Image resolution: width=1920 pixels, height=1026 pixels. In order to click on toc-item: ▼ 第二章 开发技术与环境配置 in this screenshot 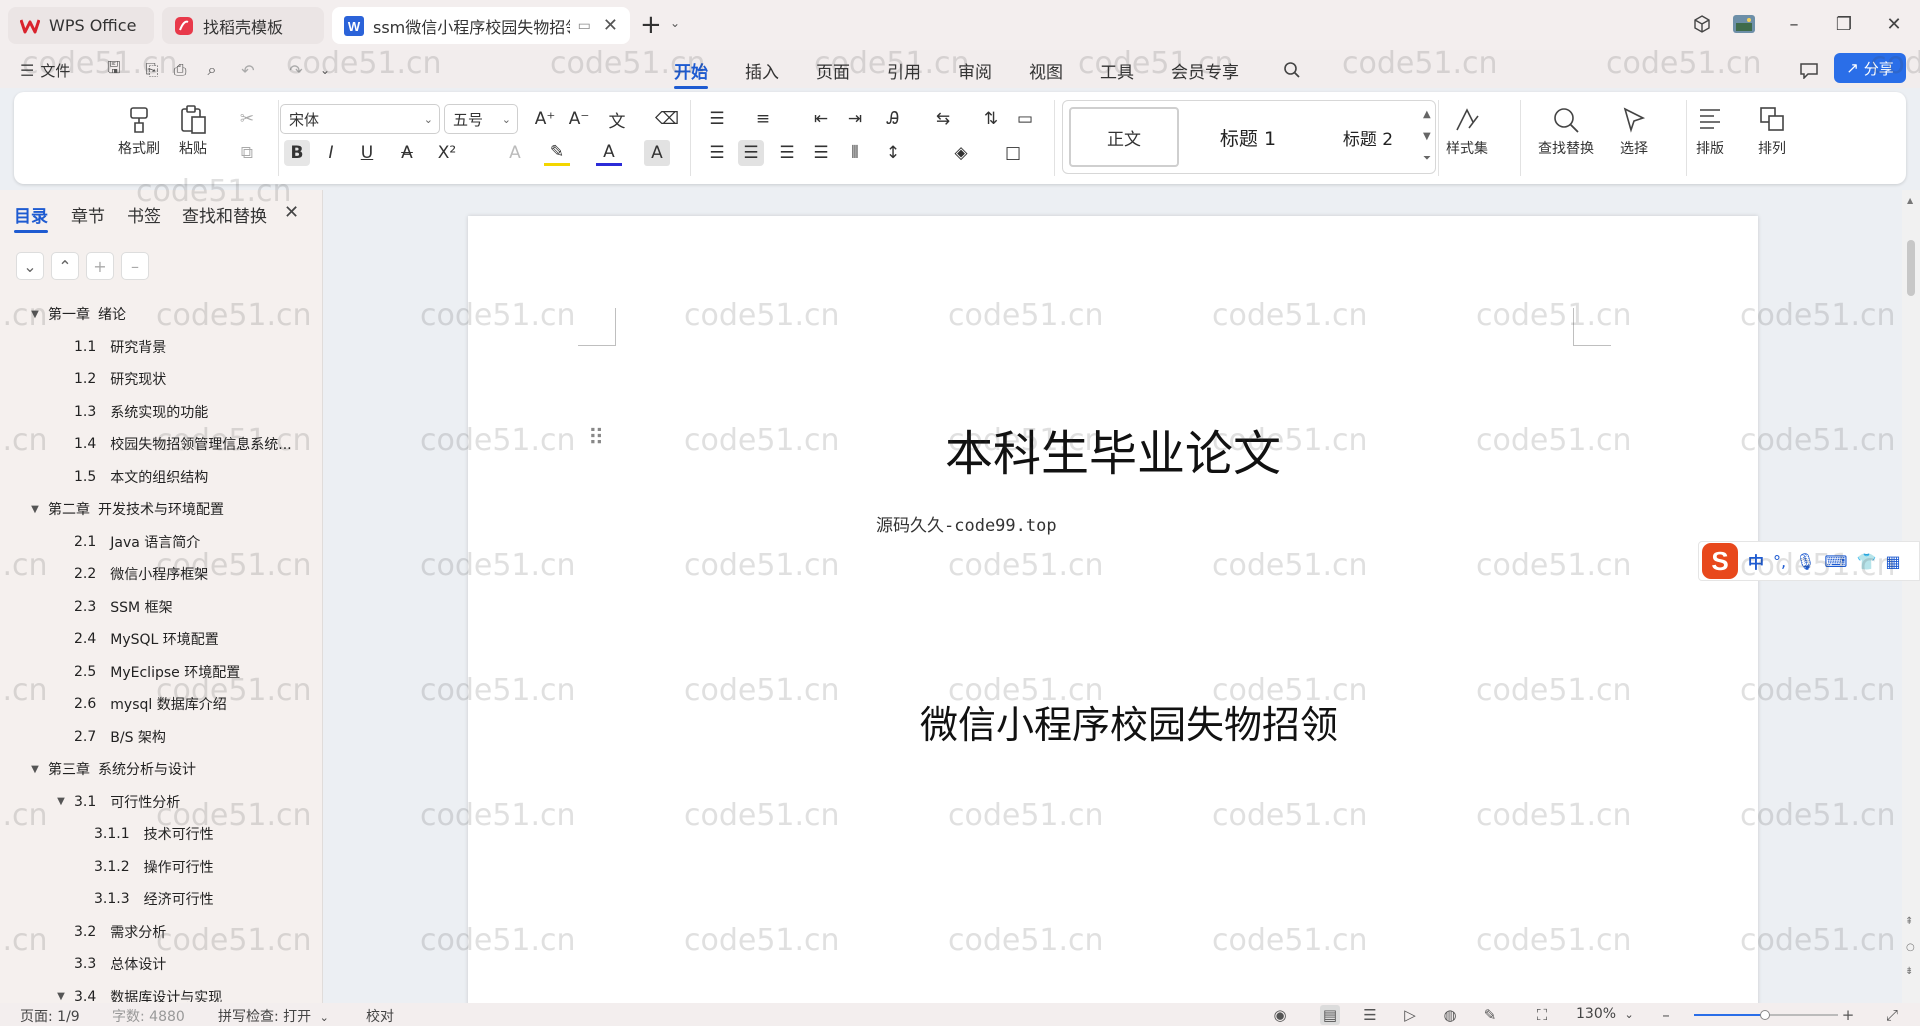, I will do `click(112, 509)`.